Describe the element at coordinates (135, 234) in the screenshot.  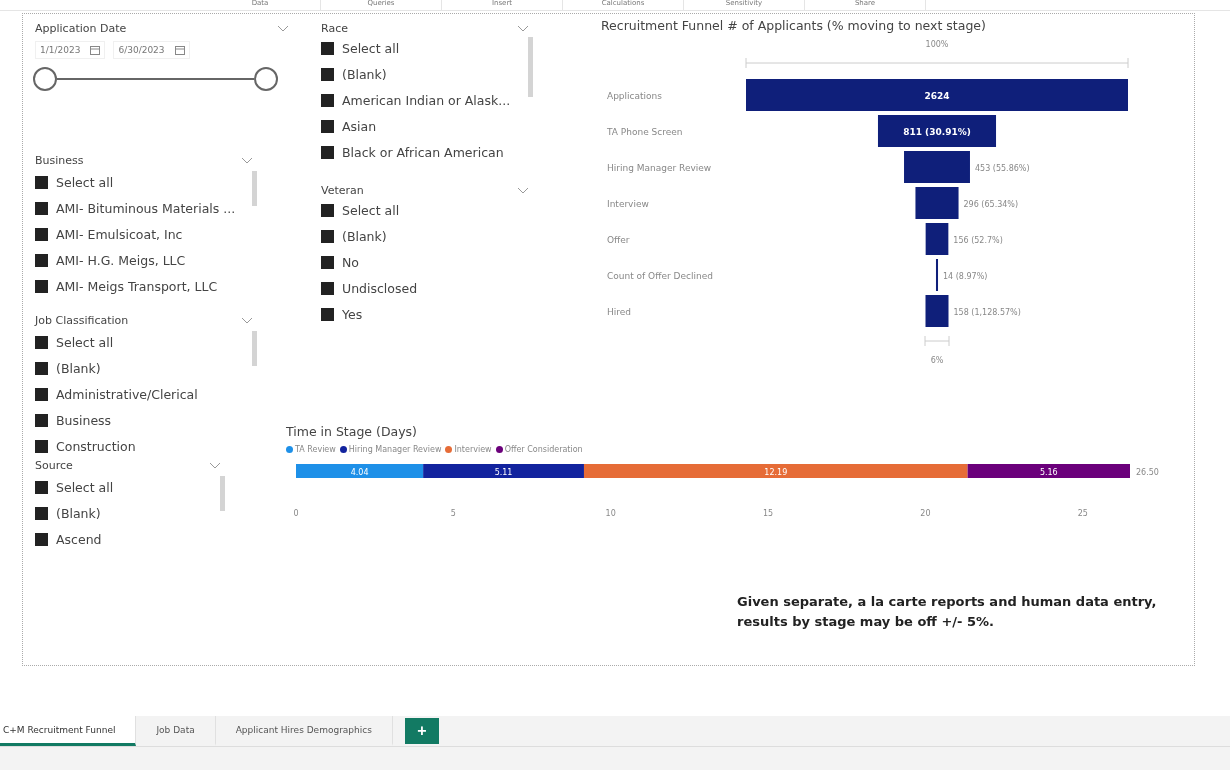
I see `slicer-option: AMI- Emulsicoat, Inc` at that location.